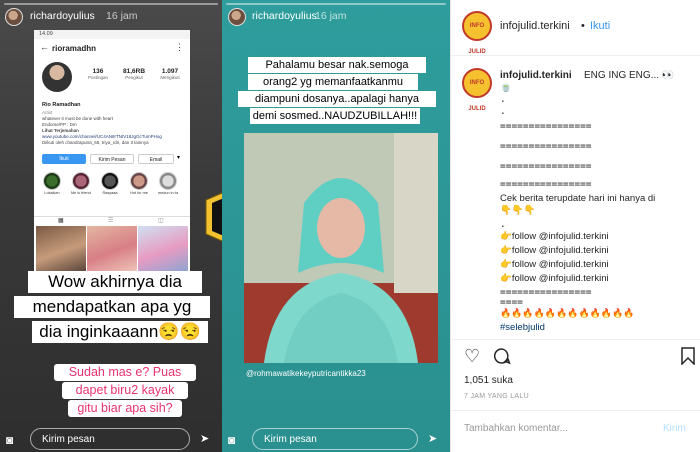 This screenshot has height=452, width=700. I want to click on highlight-item: Rasyaaa, so click(110, 183).